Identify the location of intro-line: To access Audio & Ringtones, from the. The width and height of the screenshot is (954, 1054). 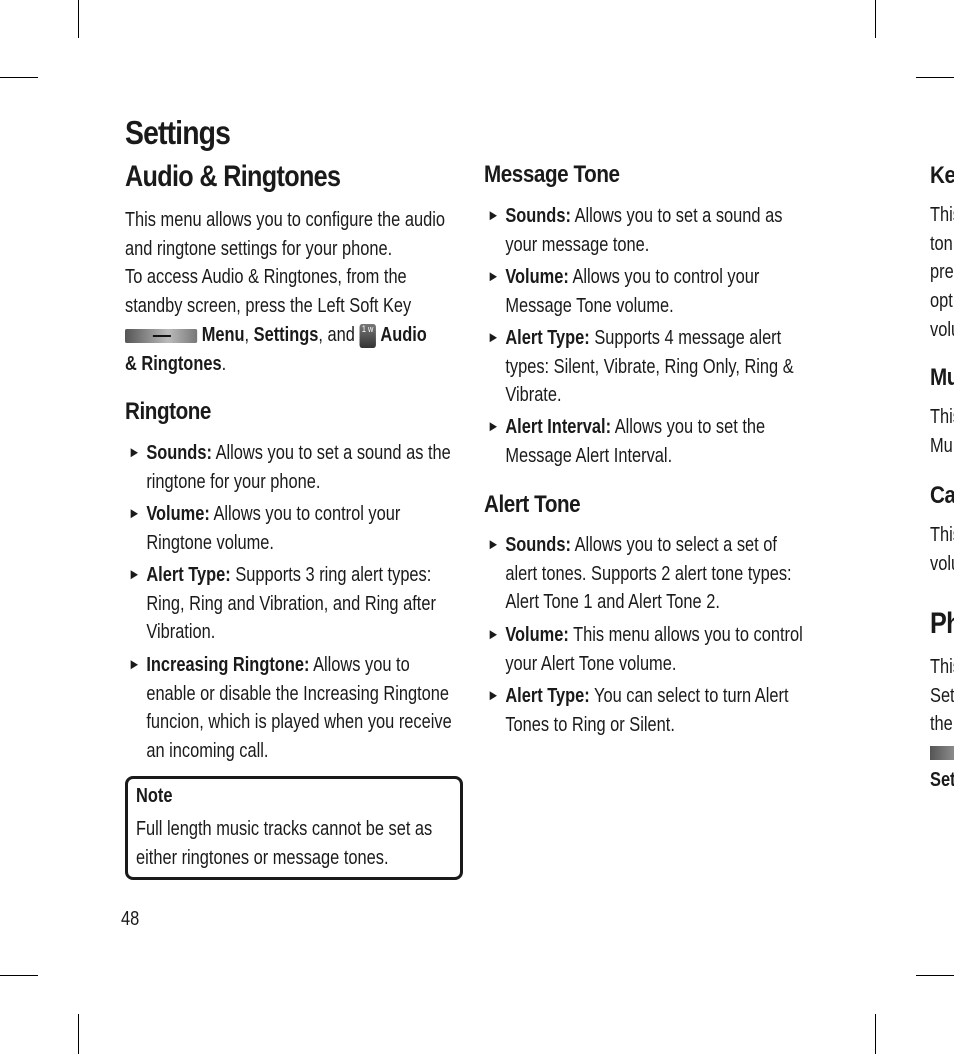
(266, 277).